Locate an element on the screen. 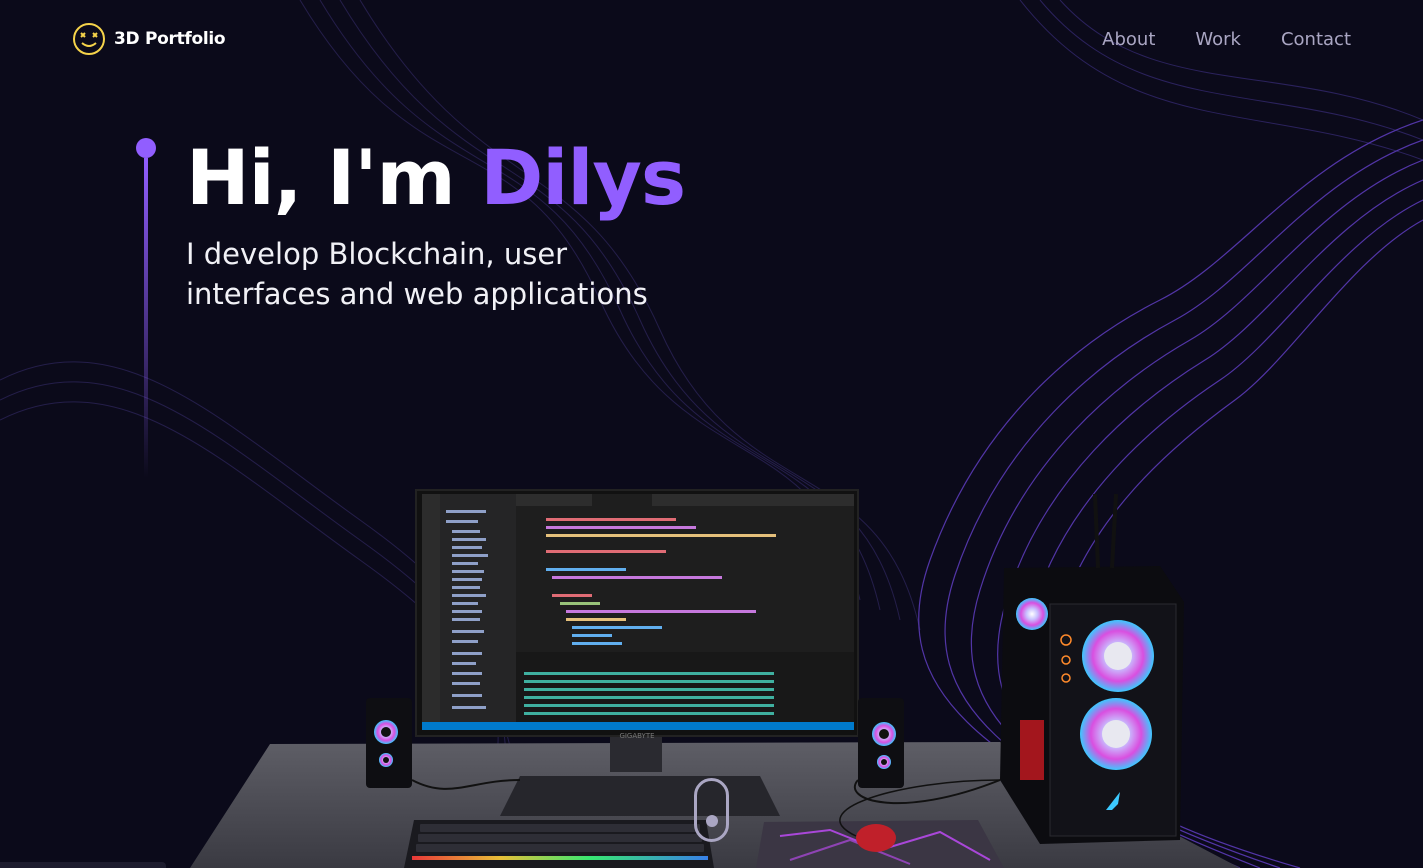 The height and width of the screenshot is (868, 1423). editor-tab-bar is located at coordinates (685, 500).